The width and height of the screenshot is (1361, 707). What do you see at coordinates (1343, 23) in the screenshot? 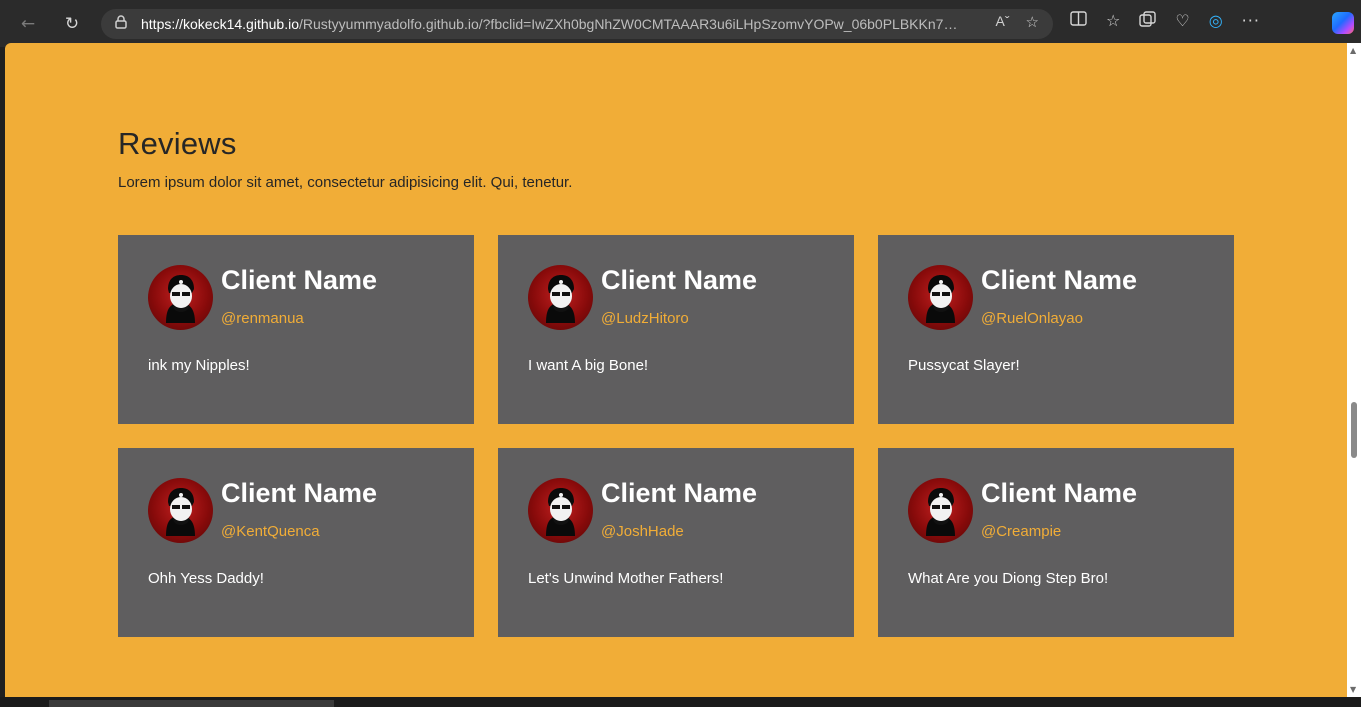
I see `copilot-icon` at bounding box center [1343, 23].